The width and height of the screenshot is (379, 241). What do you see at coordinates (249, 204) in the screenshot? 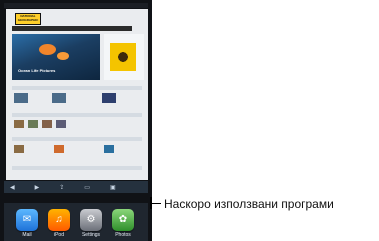
I see `callout-label: Наскоро използвани програми` at bounding box center [249, 204].